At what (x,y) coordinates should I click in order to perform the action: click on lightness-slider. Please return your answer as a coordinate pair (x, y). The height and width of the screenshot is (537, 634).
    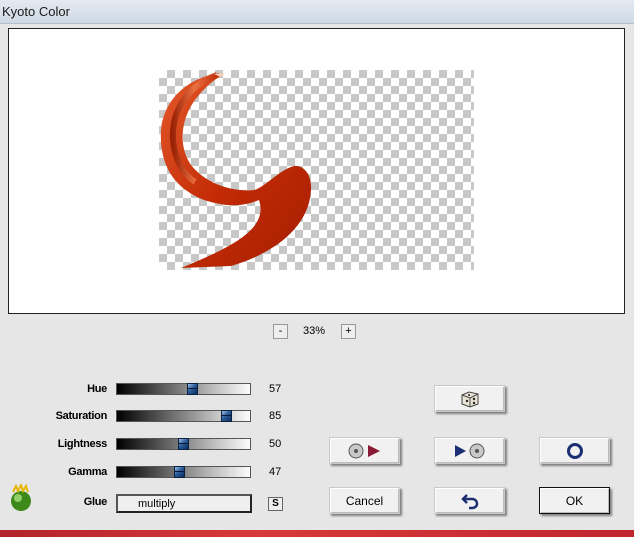
    Looking at the image, I should click on (183, 444).